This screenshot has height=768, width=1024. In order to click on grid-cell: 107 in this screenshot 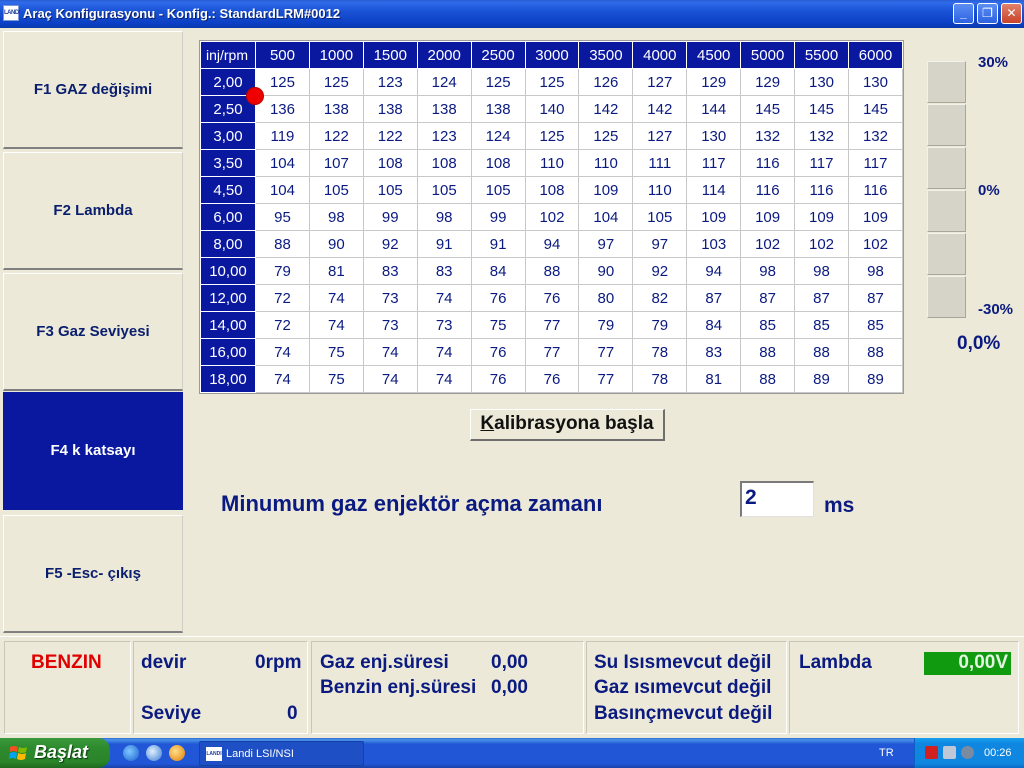, I will do `click(336, 163)`.